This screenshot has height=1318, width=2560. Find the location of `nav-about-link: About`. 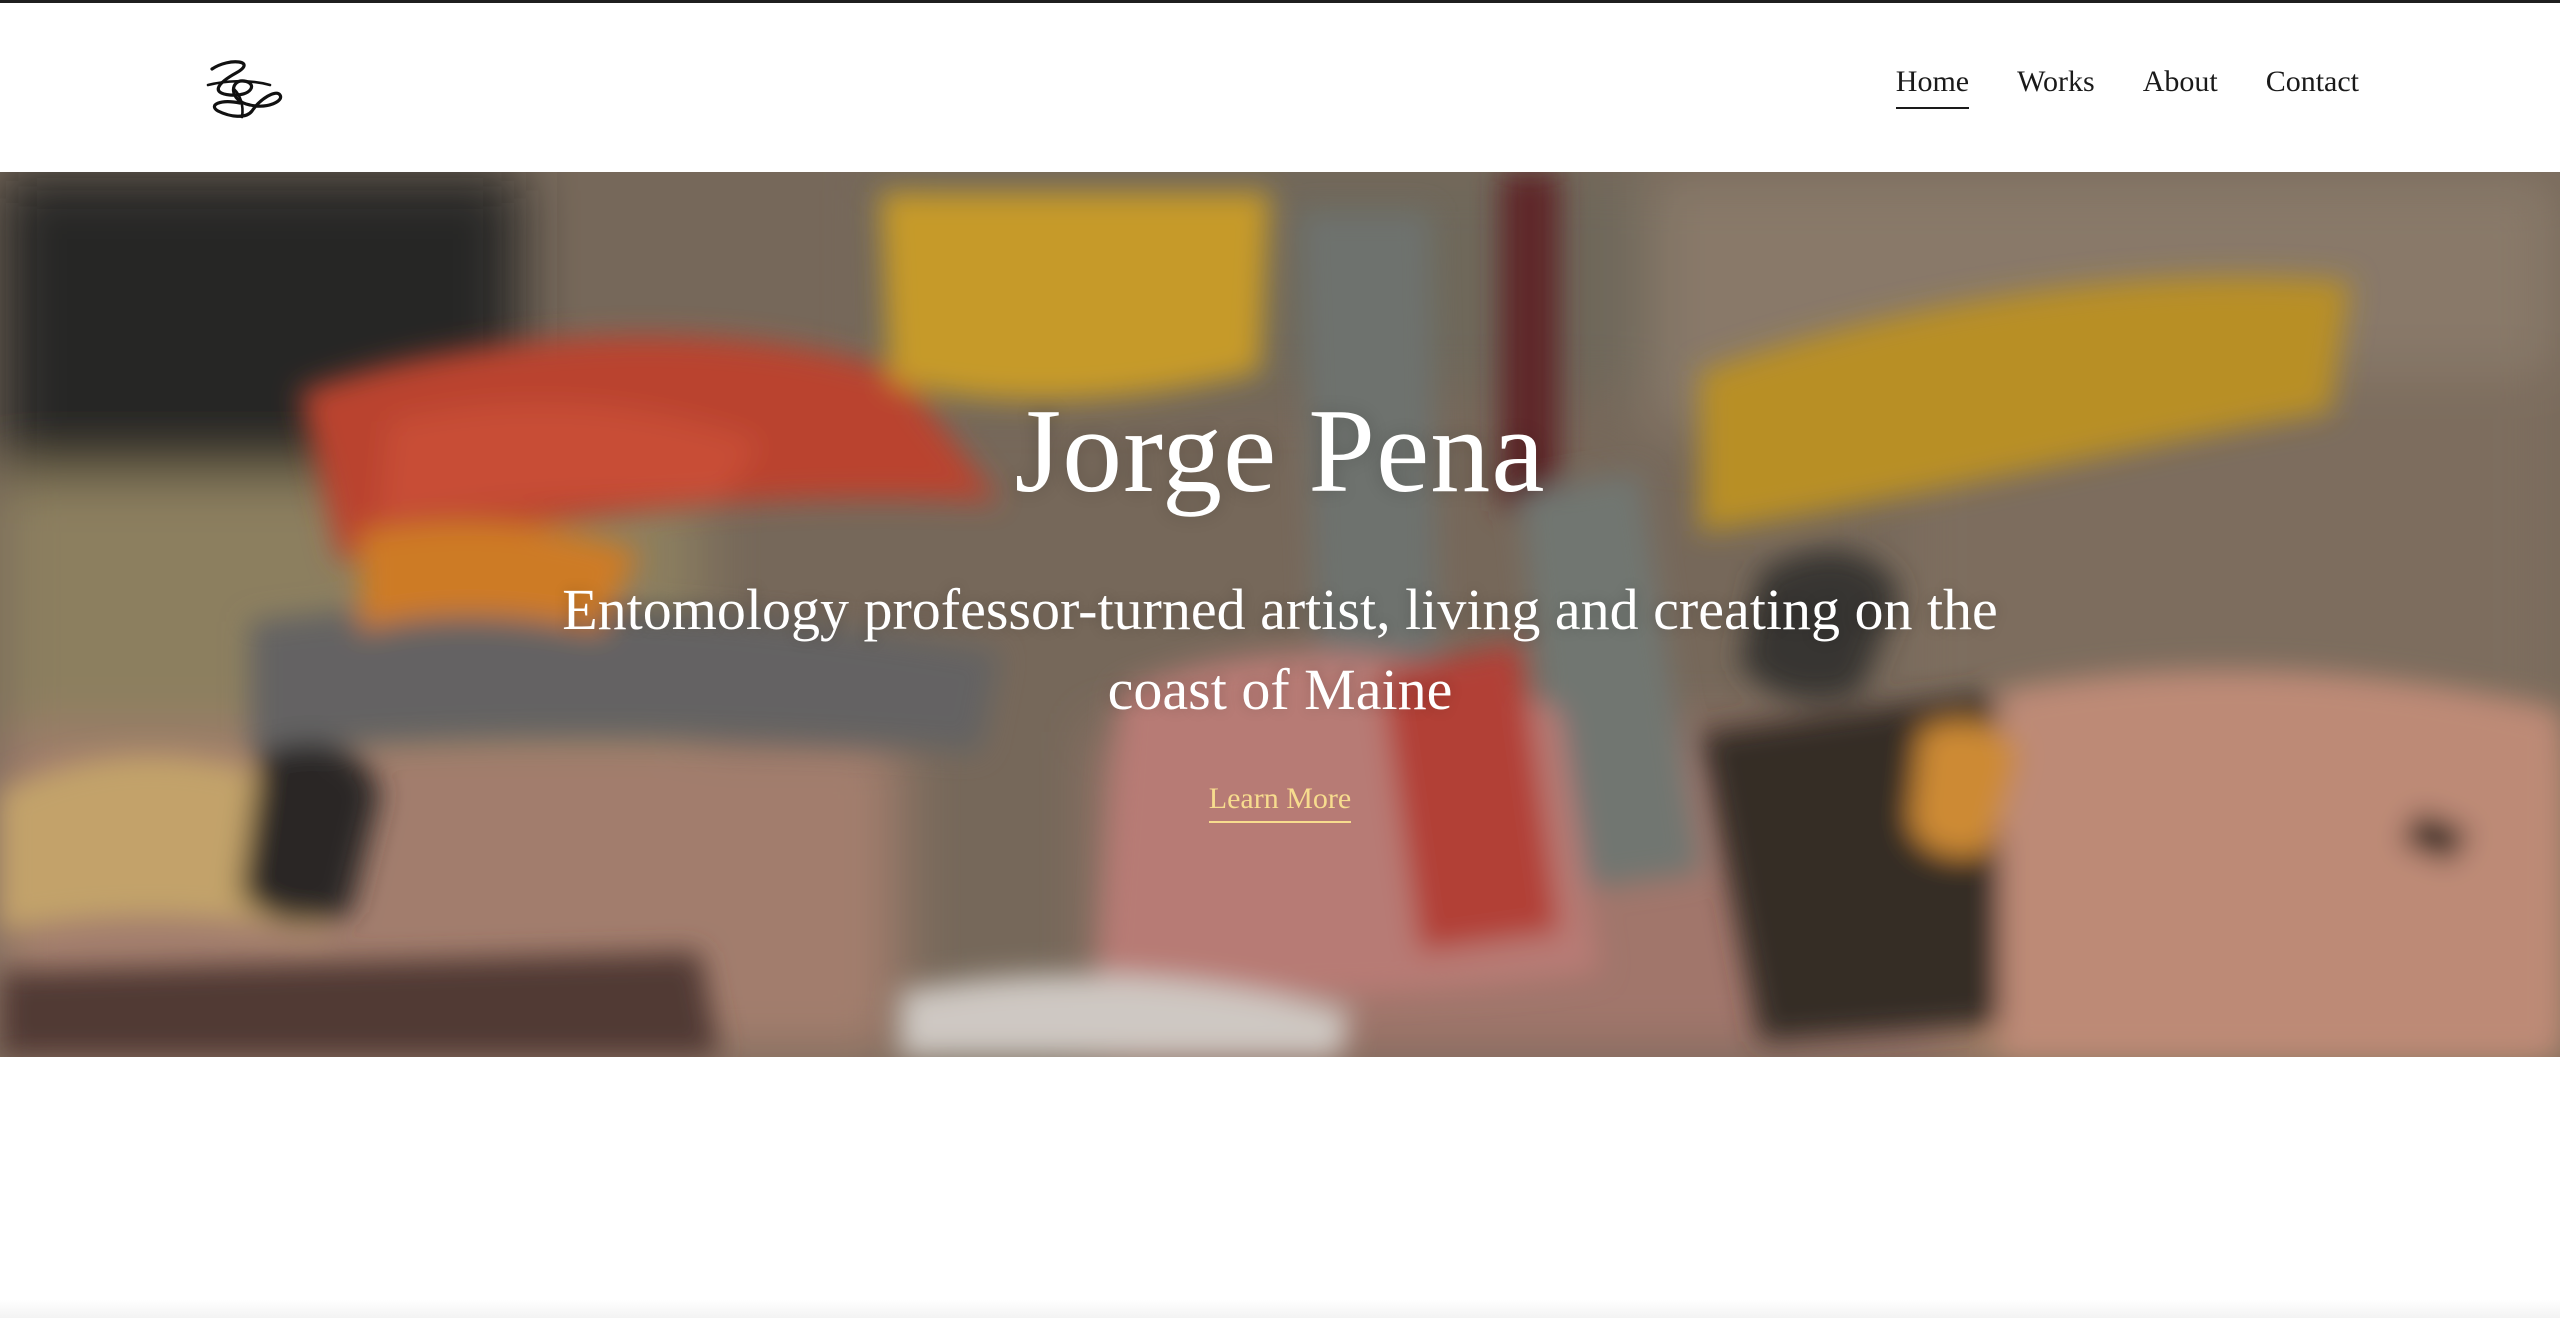

nav-about-link: About is located at coordinates (2180, 87).